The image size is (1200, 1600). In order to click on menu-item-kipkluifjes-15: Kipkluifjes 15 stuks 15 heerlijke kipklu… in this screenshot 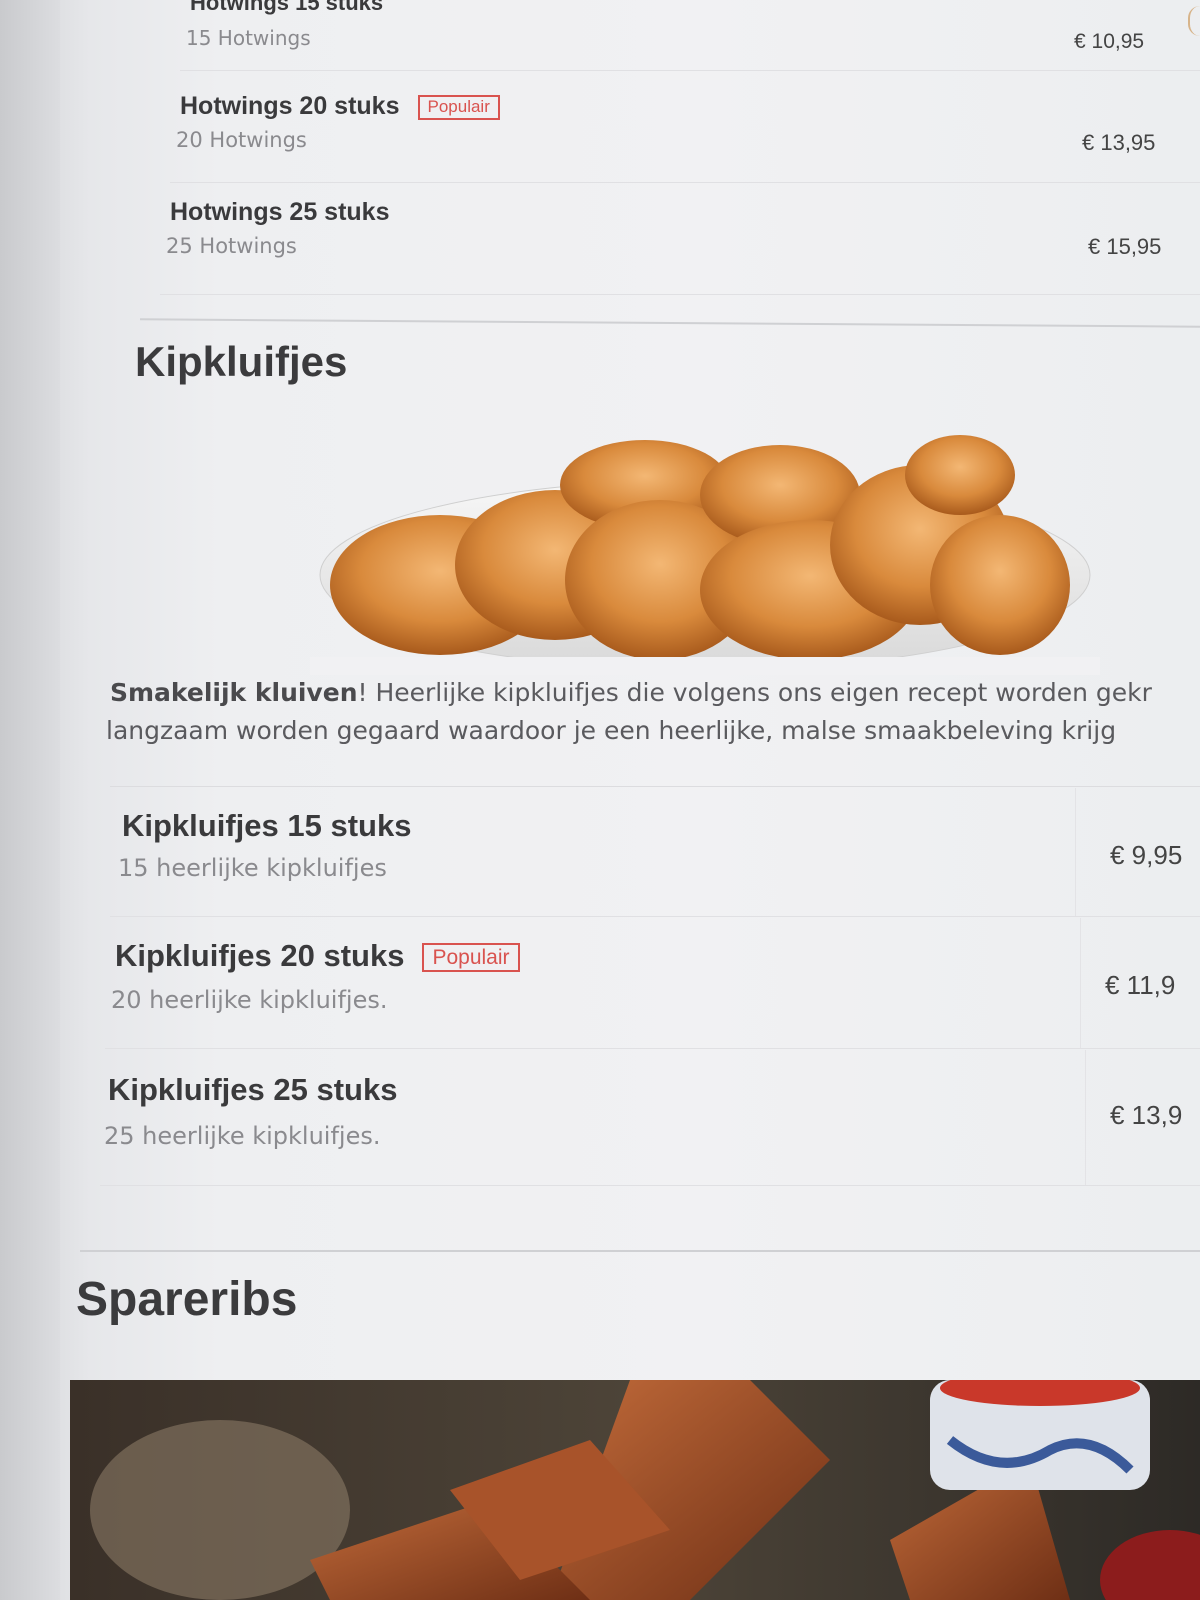, I will do `click(655, 852)`.